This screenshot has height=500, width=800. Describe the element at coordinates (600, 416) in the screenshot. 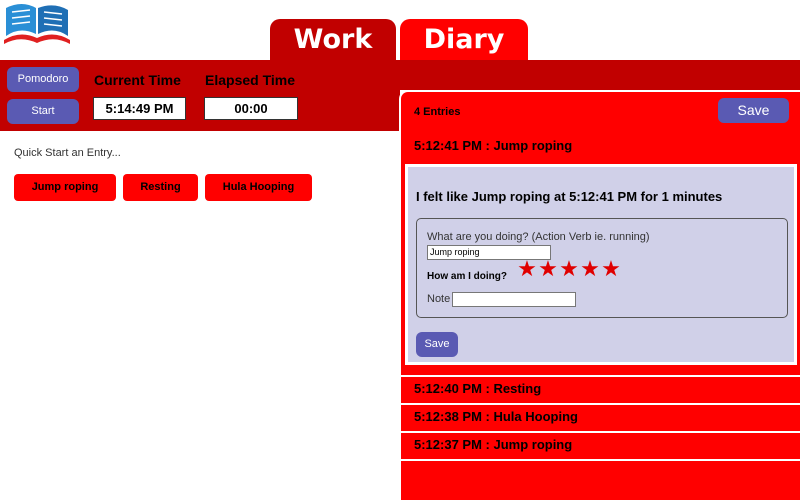

I see `entry-row-hula-hooping: 5:12:38 PM : Hula Hooping` at that location.